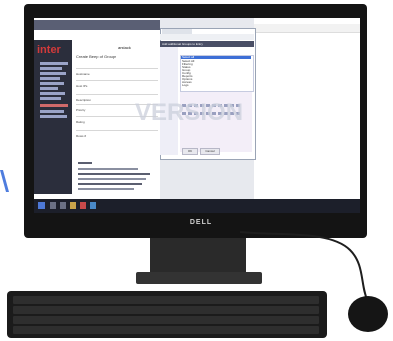 Image resolution: width=393 pixels, height=341 pixels. I want to click on watermark: VERSION, so click(189, 113).